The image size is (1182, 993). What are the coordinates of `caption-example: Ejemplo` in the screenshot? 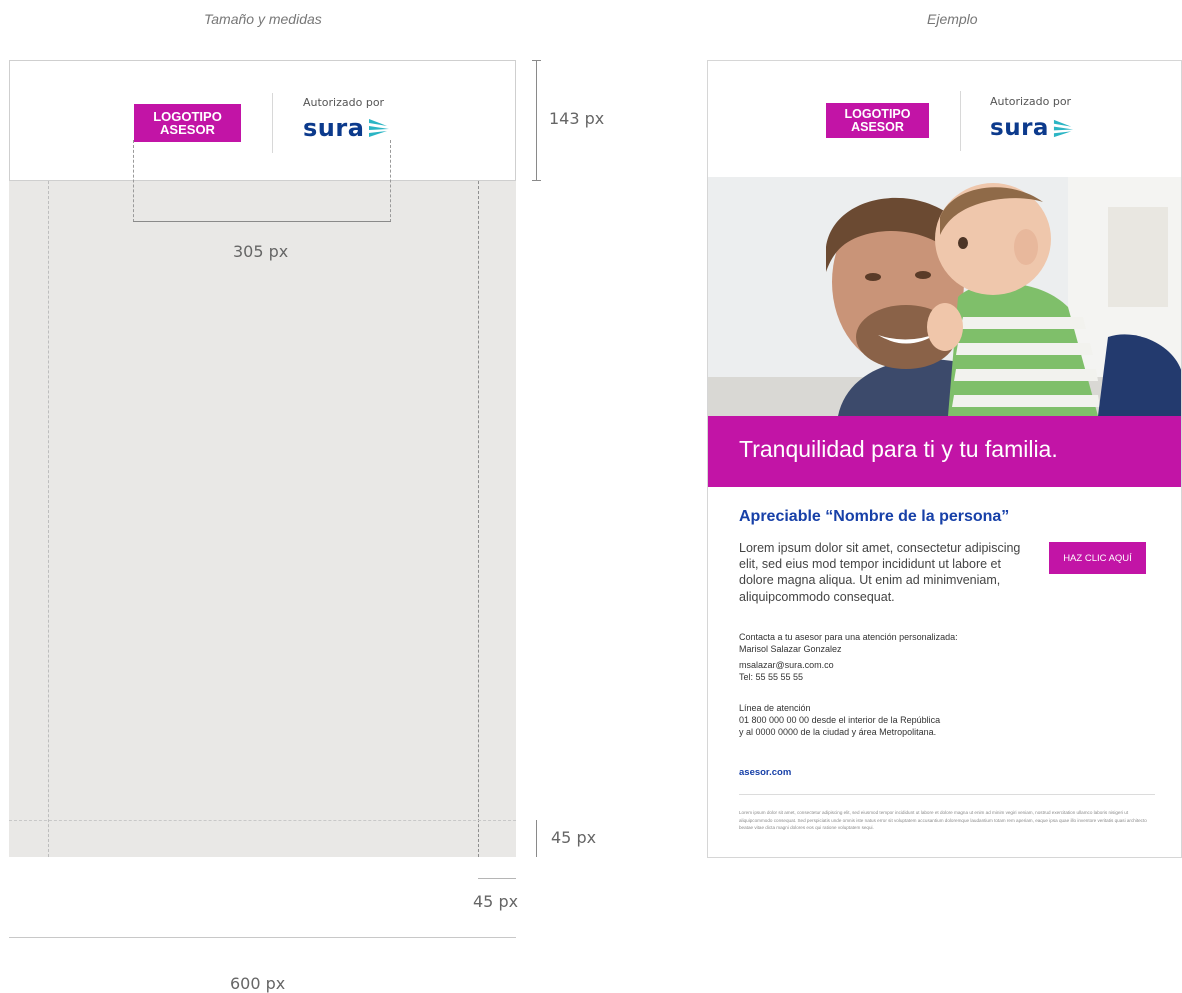 It's located at (952, 19).